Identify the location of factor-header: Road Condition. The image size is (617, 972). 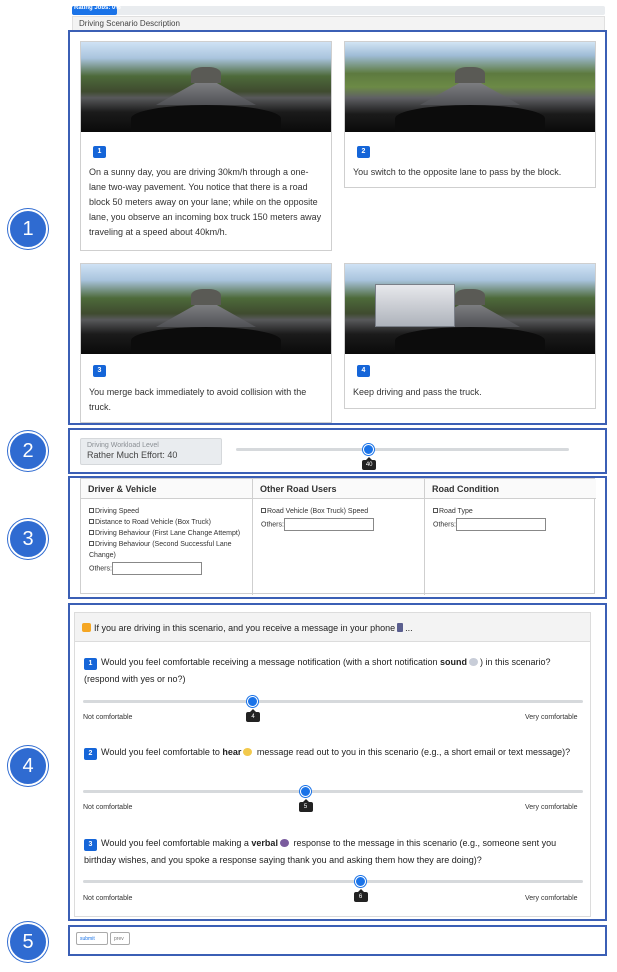
(510, 489).